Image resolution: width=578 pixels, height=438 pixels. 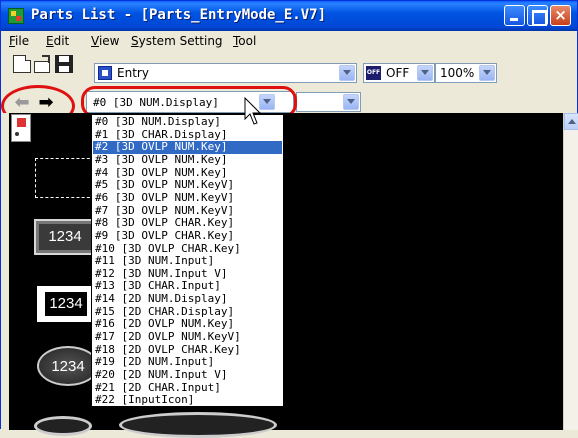 What do you see at coordinates (57, 41) in the screenshot?
I see `menu-edit: Edit` at bounding box center [57, 41].